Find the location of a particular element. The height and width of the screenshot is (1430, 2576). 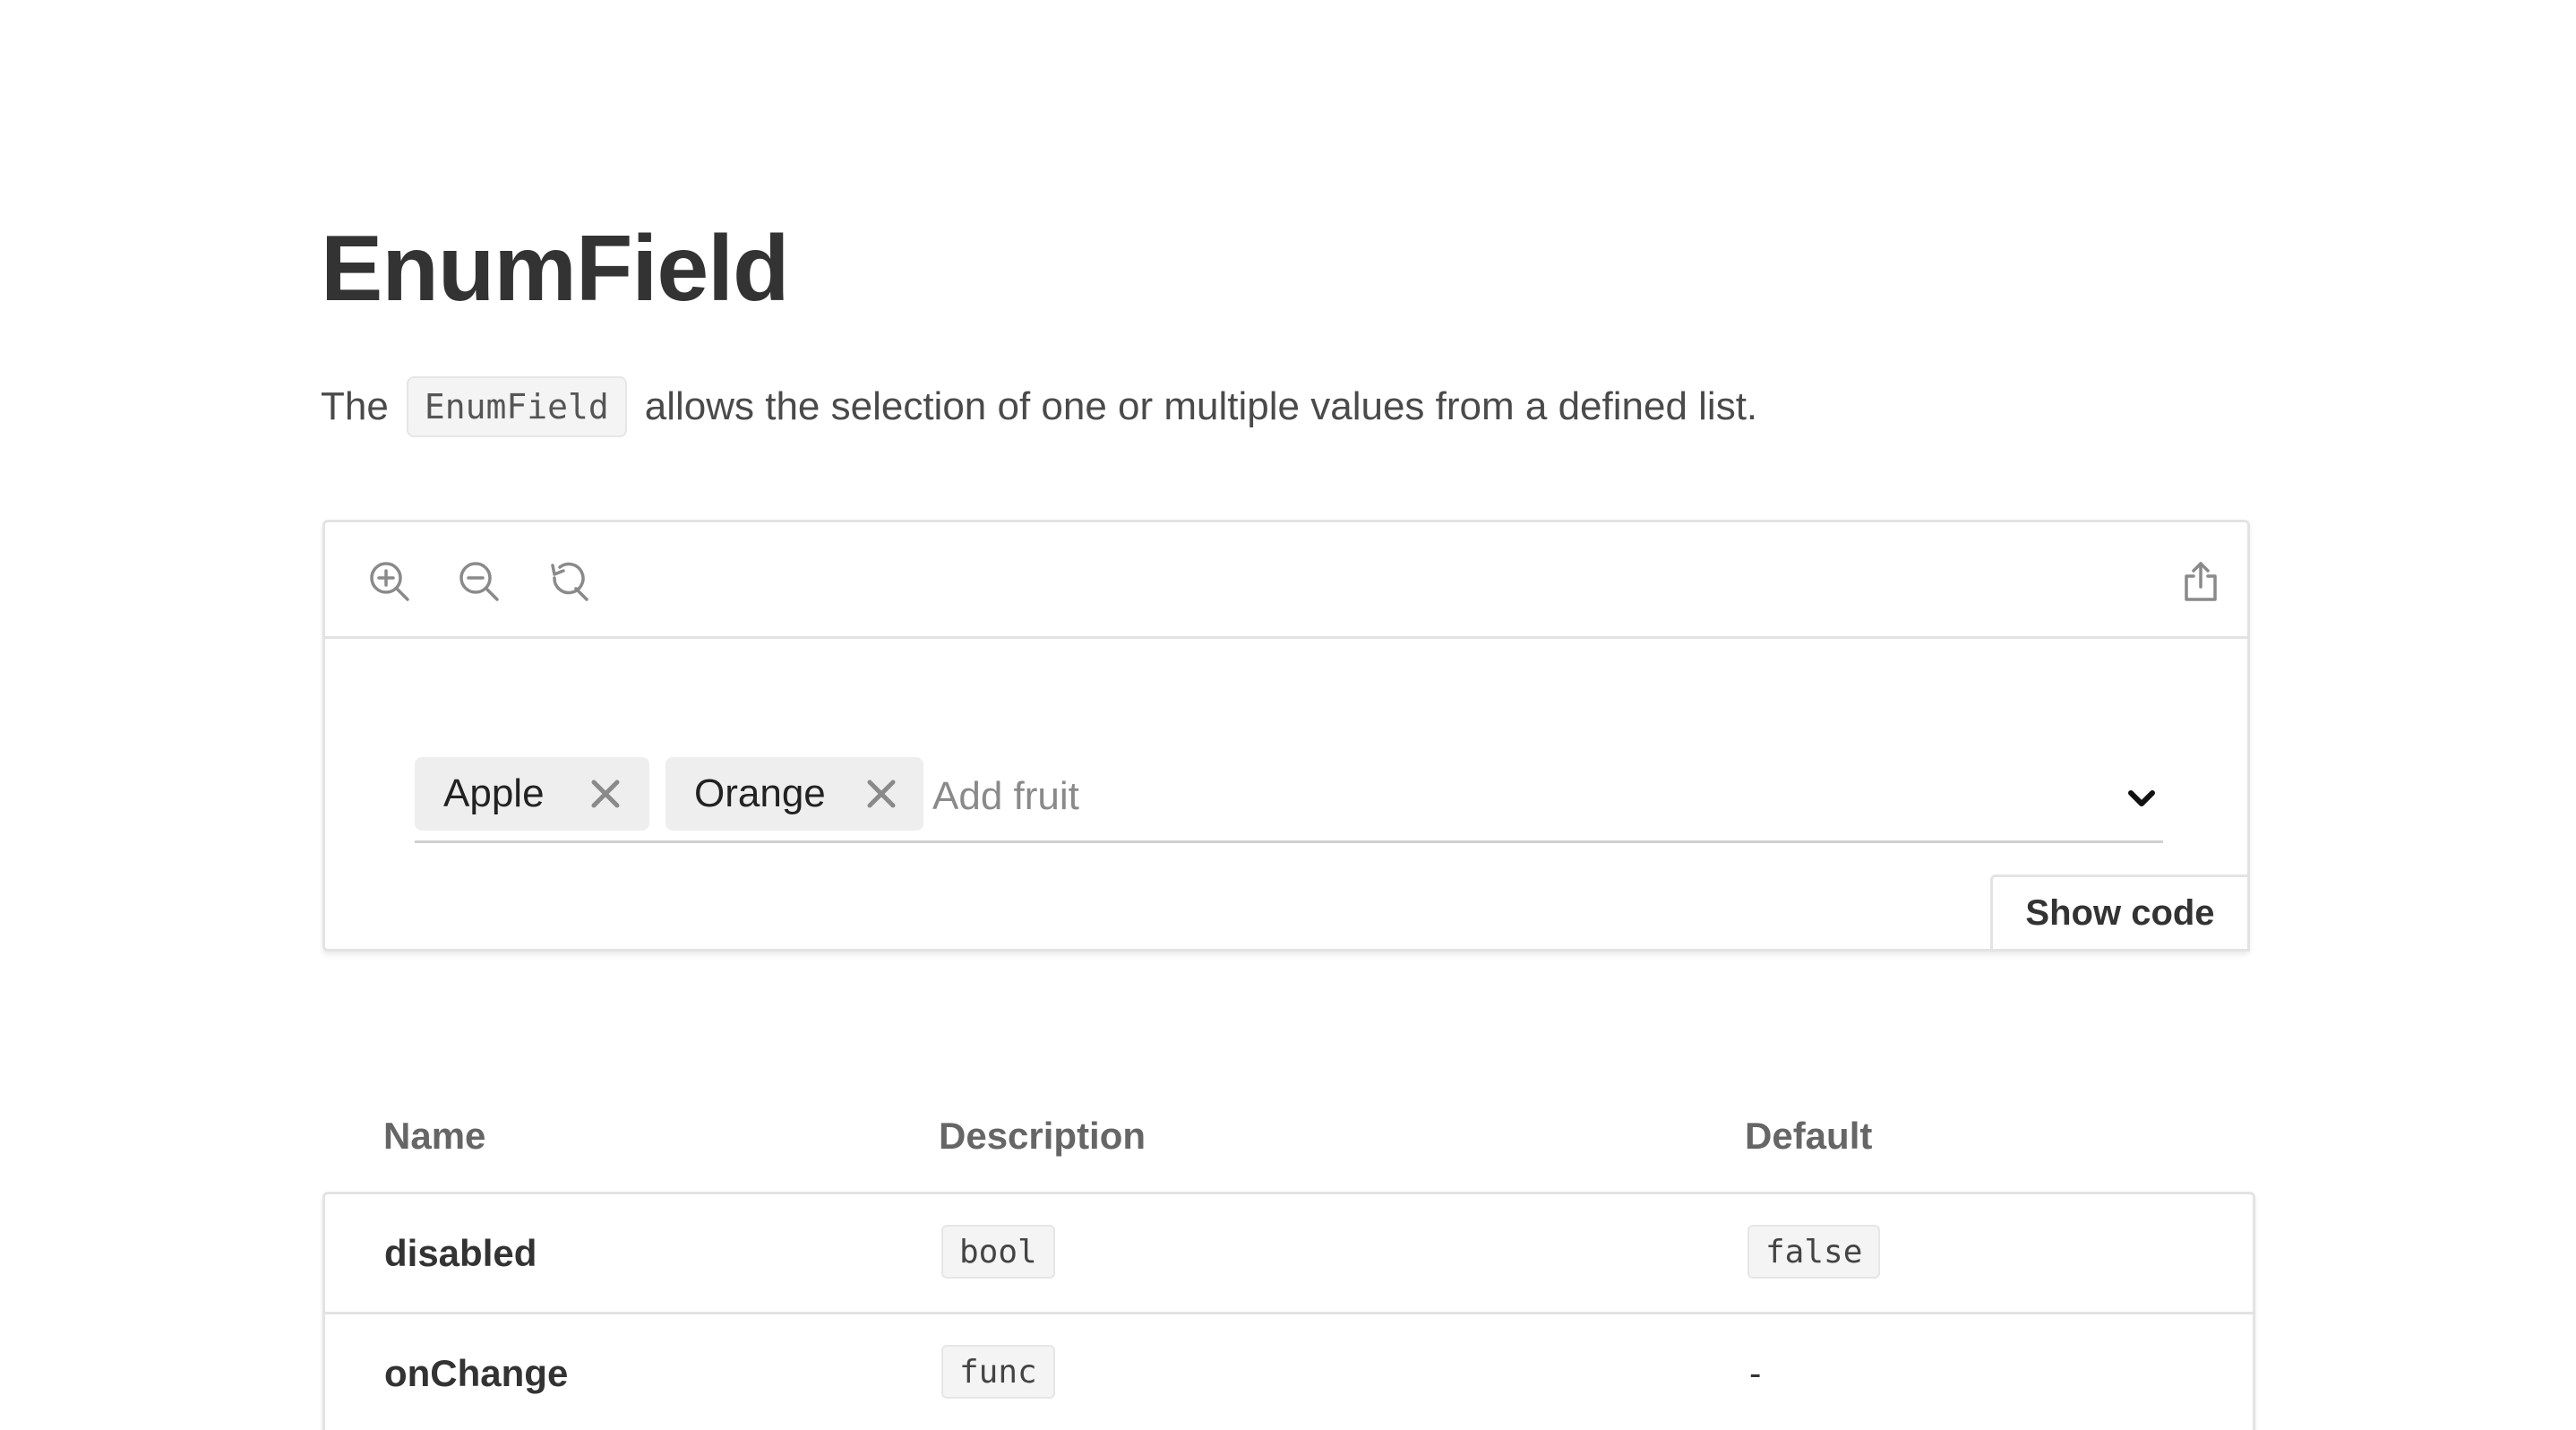

chip-label: Apple is located at coordinates (494, 793).